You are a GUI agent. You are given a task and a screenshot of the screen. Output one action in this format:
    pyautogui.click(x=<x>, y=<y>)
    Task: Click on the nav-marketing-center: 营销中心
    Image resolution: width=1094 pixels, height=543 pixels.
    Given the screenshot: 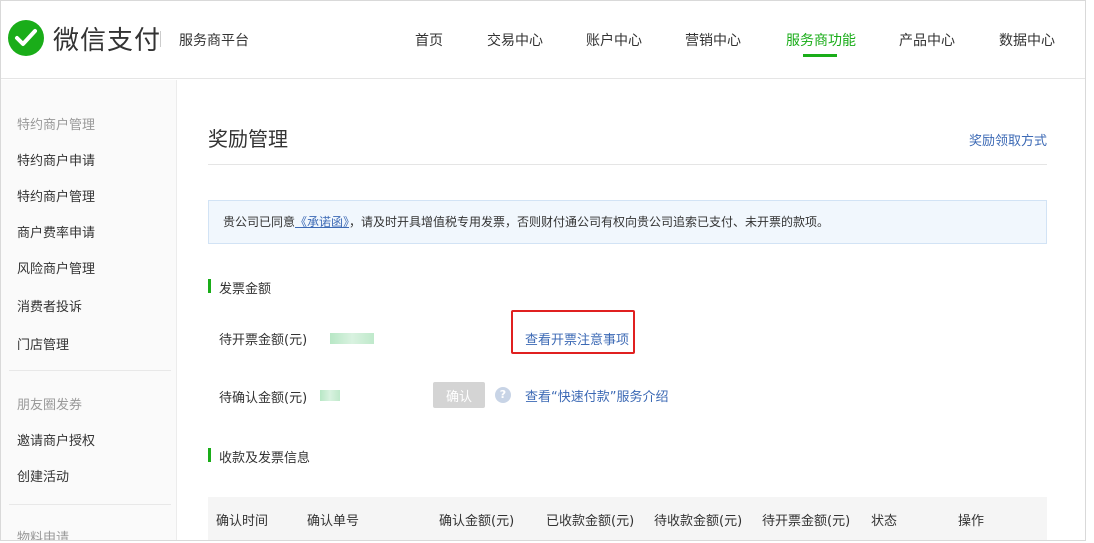 What is the action you would take?
    pyautogui.click(x=713, y=40)
    